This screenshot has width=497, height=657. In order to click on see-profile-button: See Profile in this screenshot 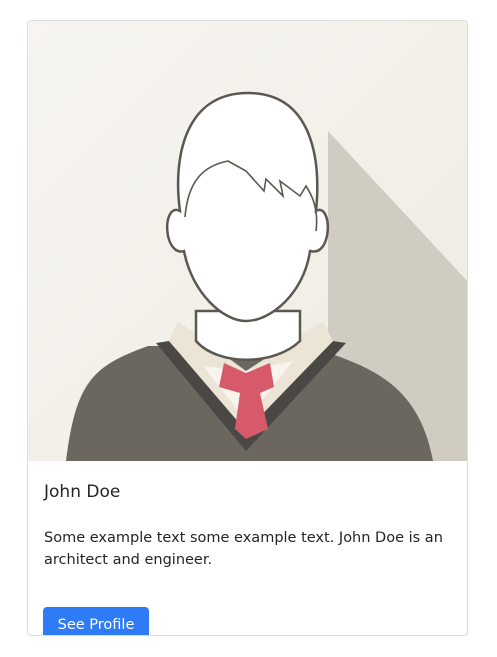, I will do `click(96, 621)`.